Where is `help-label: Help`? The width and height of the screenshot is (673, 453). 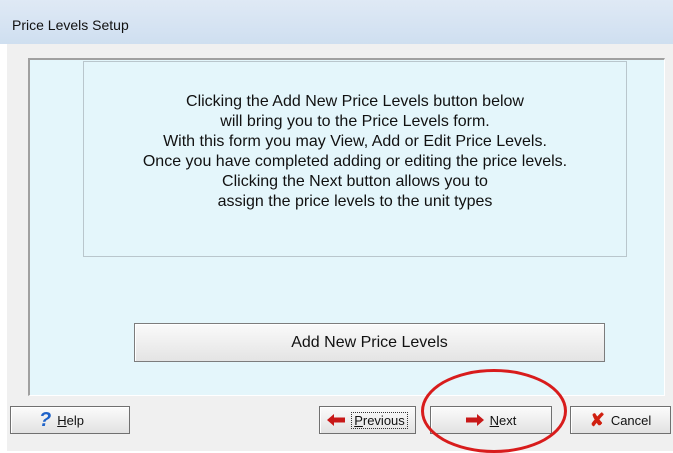 help-label: Help is located at coordinates (70, 420).